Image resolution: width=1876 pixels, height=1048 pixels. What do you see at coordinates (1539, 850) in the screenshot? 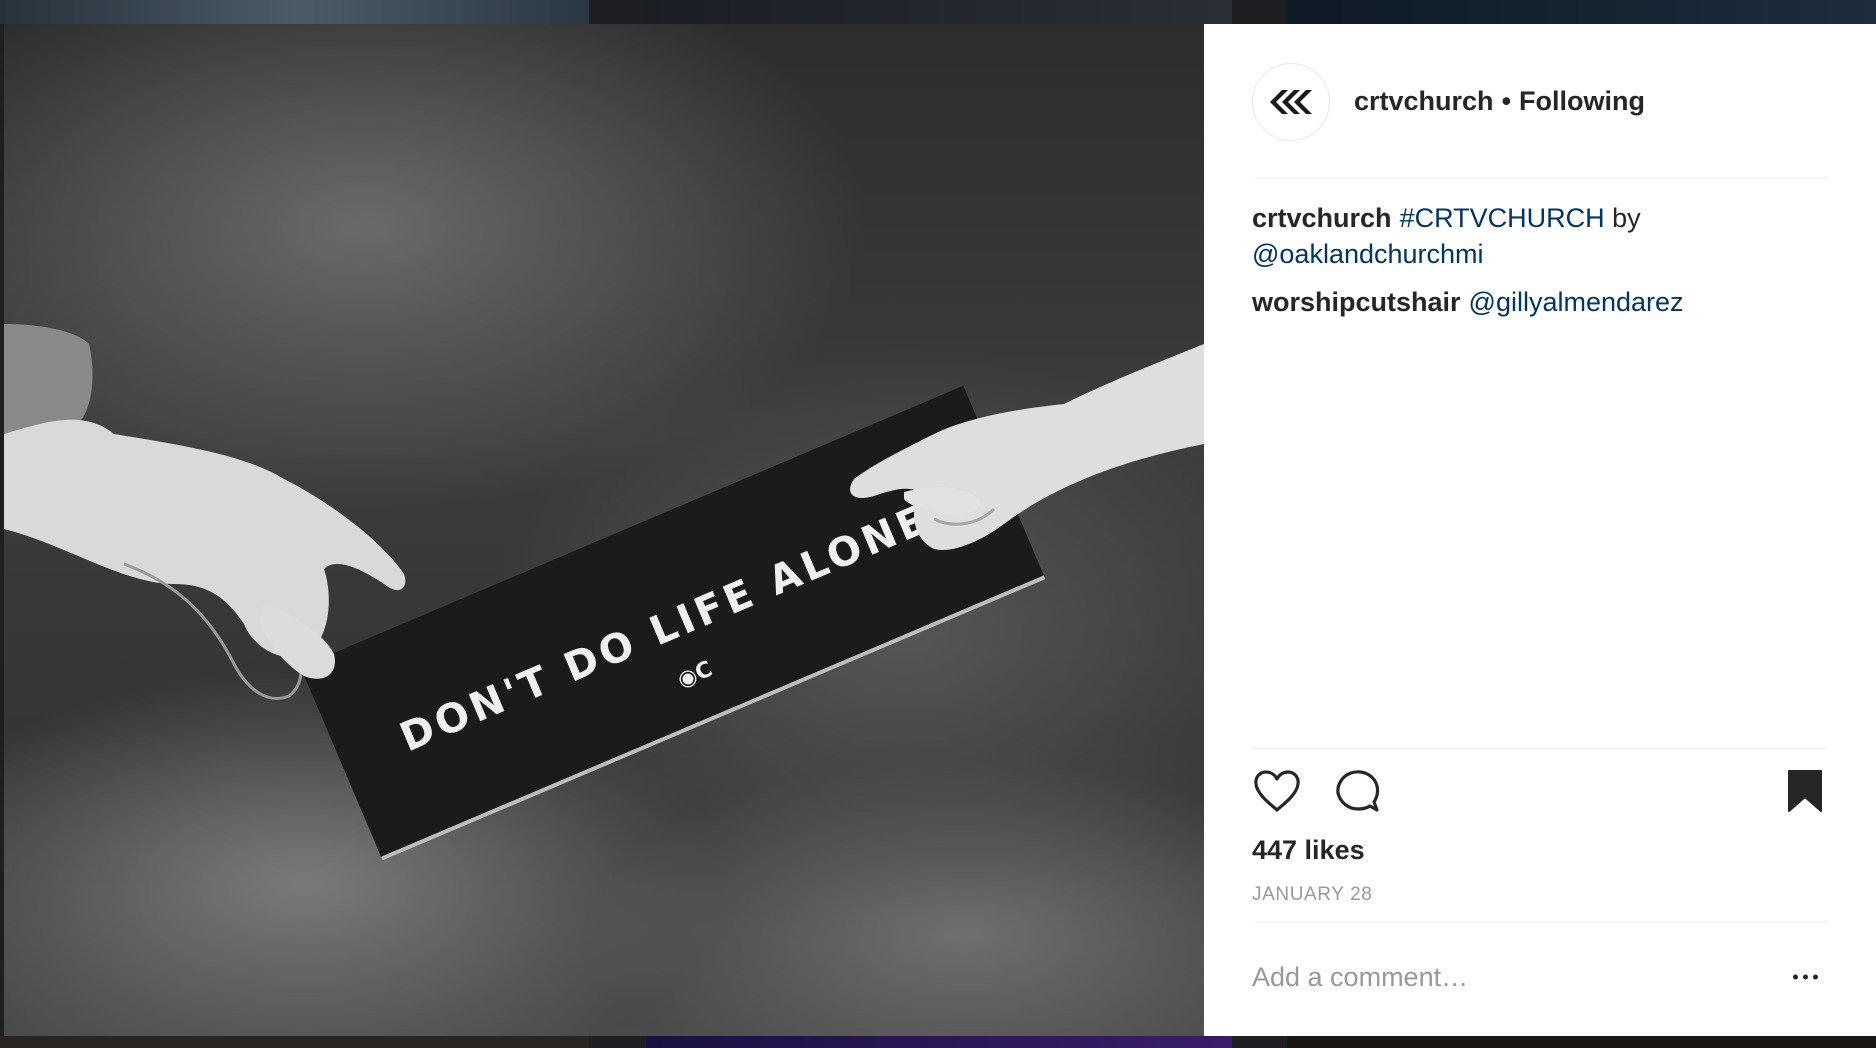
I see `likes-count: 447 likes` at bounding box center [1539, 850].